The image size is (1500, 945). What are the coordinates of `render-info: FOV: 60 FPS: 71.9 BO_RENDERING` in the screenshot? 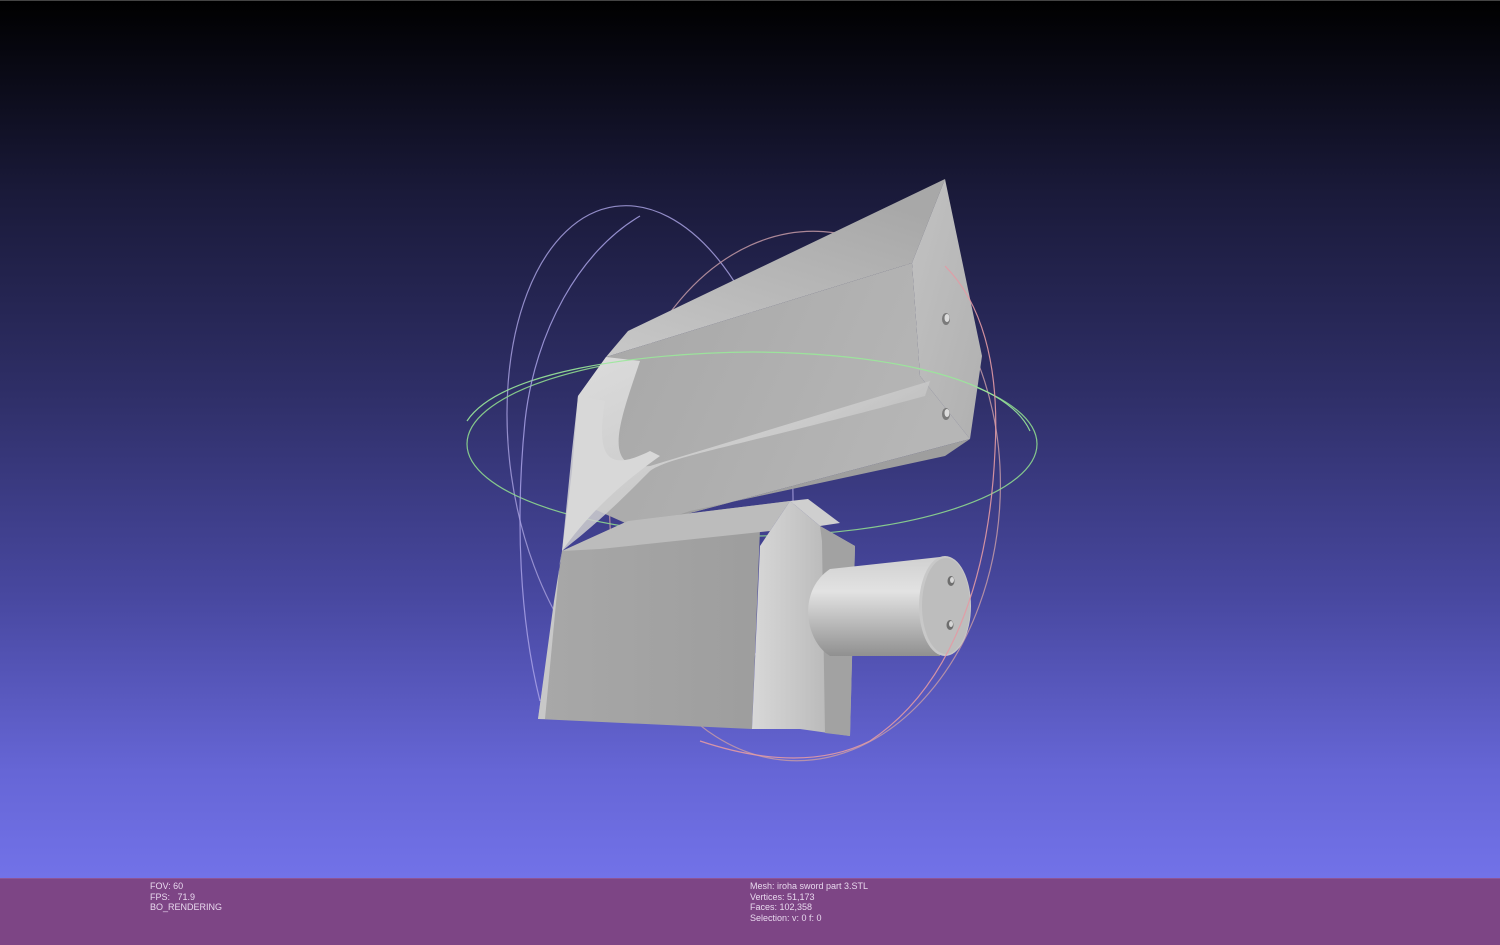 It's located at (186, 897).